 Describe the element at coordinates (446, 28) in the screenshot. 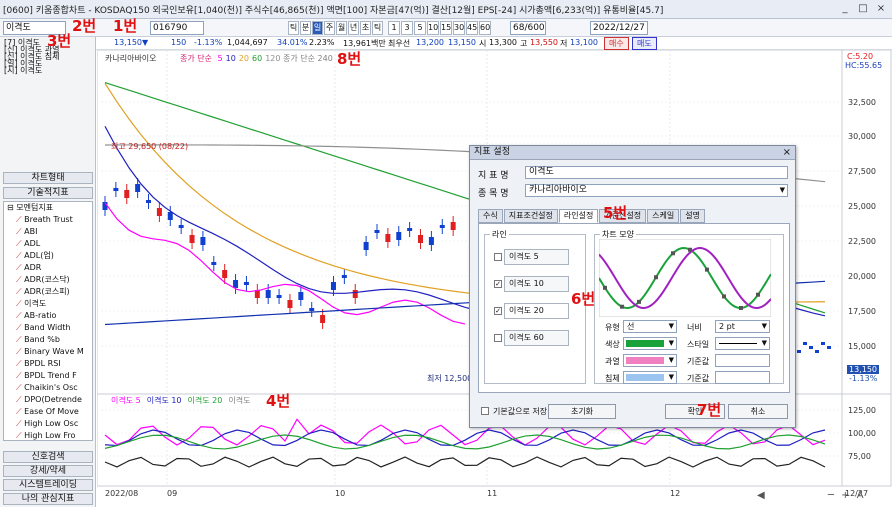

I see `interval-button: 15` at that location.